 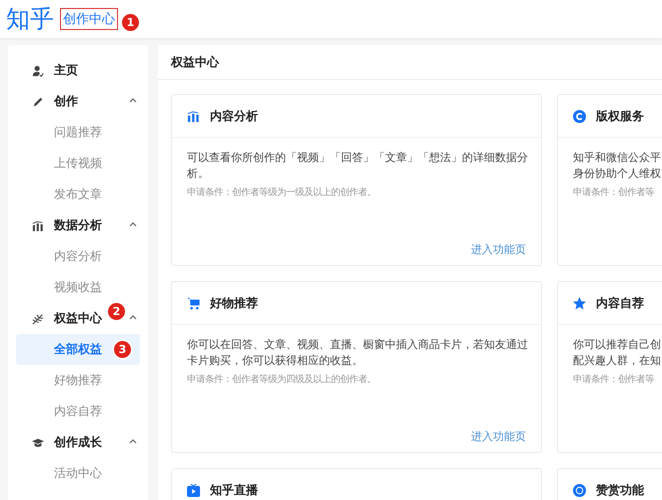 What do you see at coordinates (78, 70) in the screenshot?
I see `sidebar-group: 主页` at bounding box center [78, 70].